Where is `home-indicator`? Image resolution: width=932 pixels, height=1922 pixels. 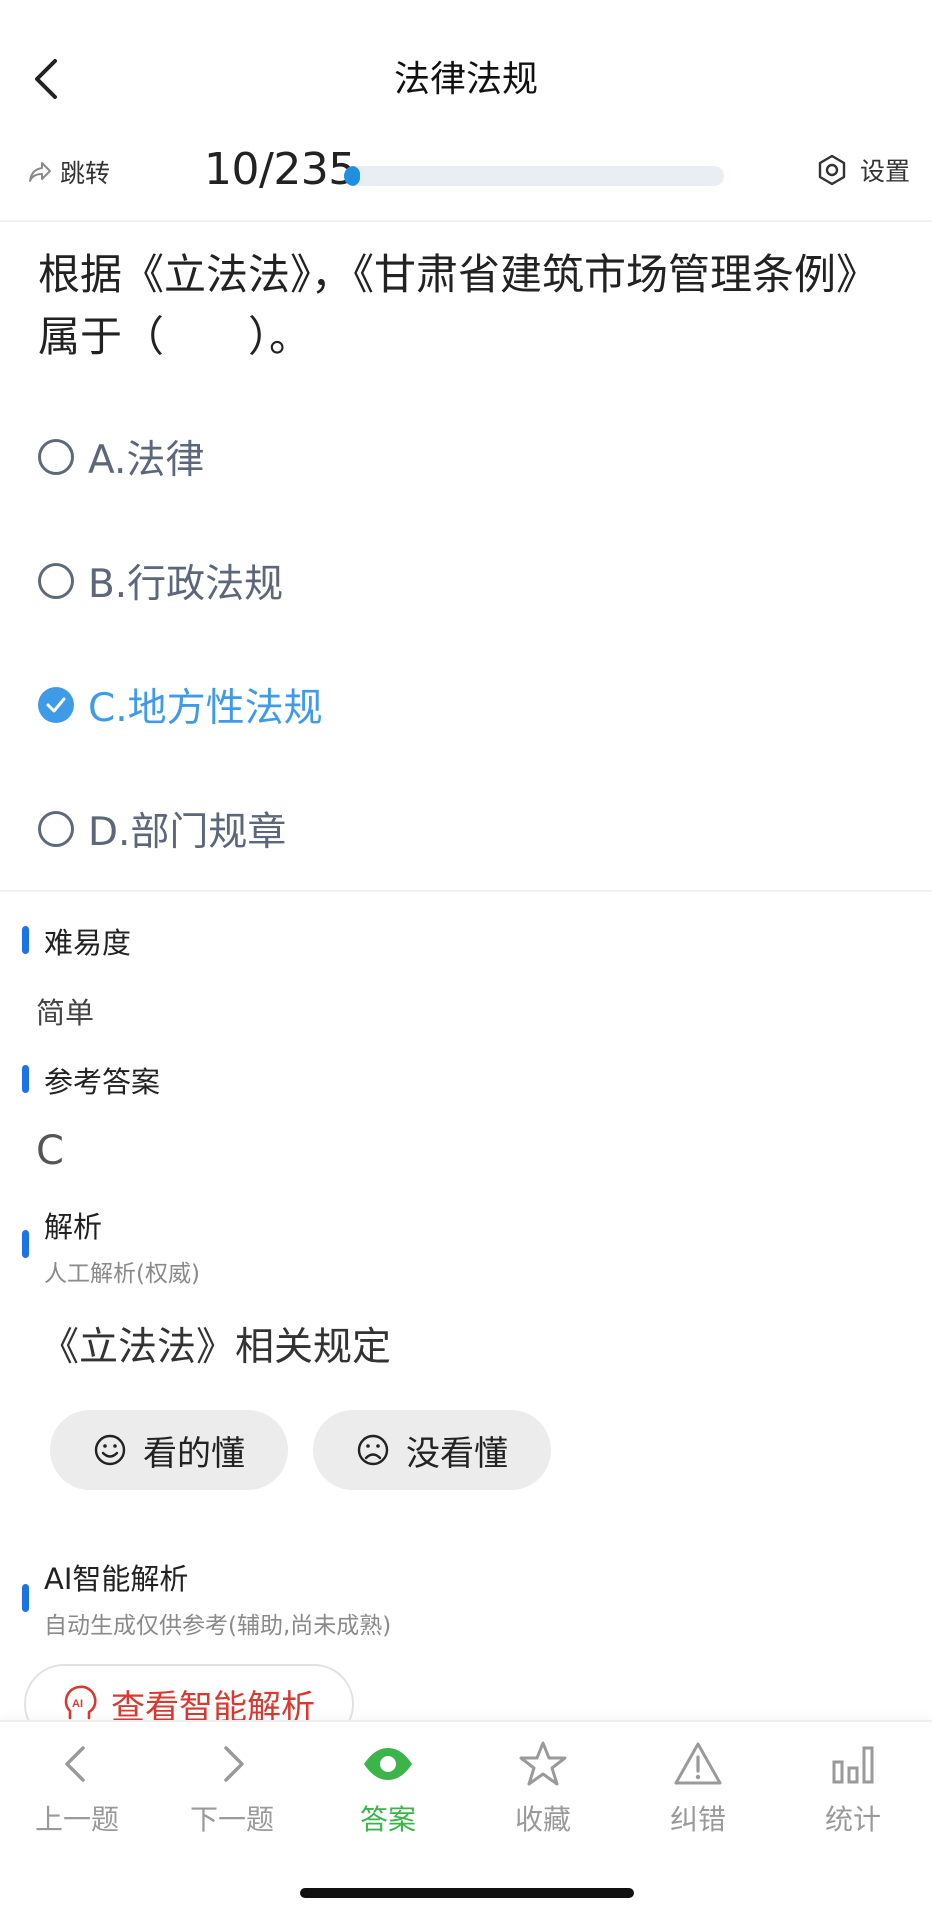 home-indicator is located at coordinates (467, 1893).